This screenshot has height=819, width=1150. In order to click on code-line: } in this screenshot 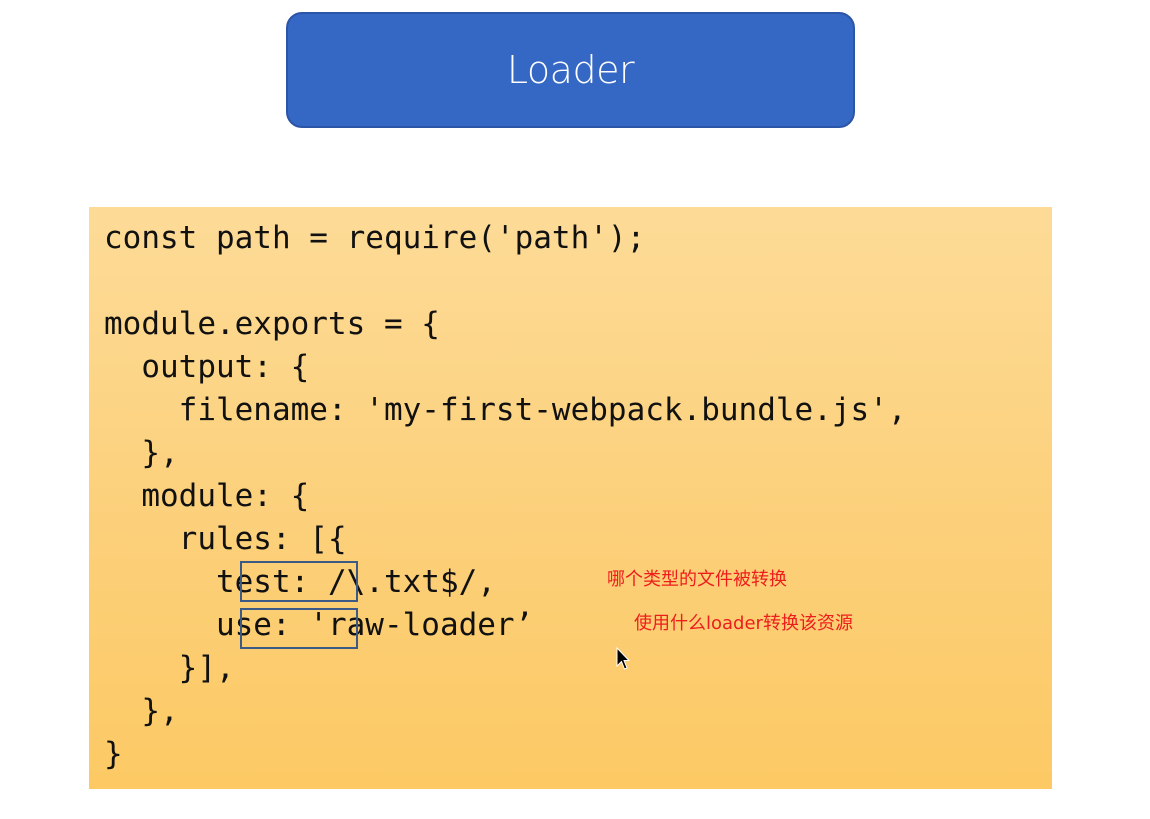, I will do `click(113, 754)`.